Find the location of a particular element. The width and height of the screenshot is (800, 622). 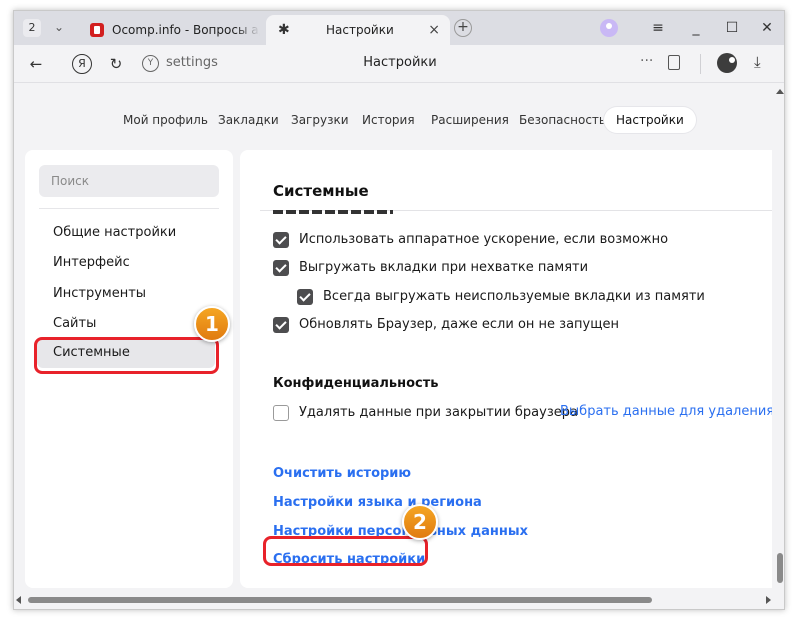

nav-history: История is located at coordinates (388, 120).